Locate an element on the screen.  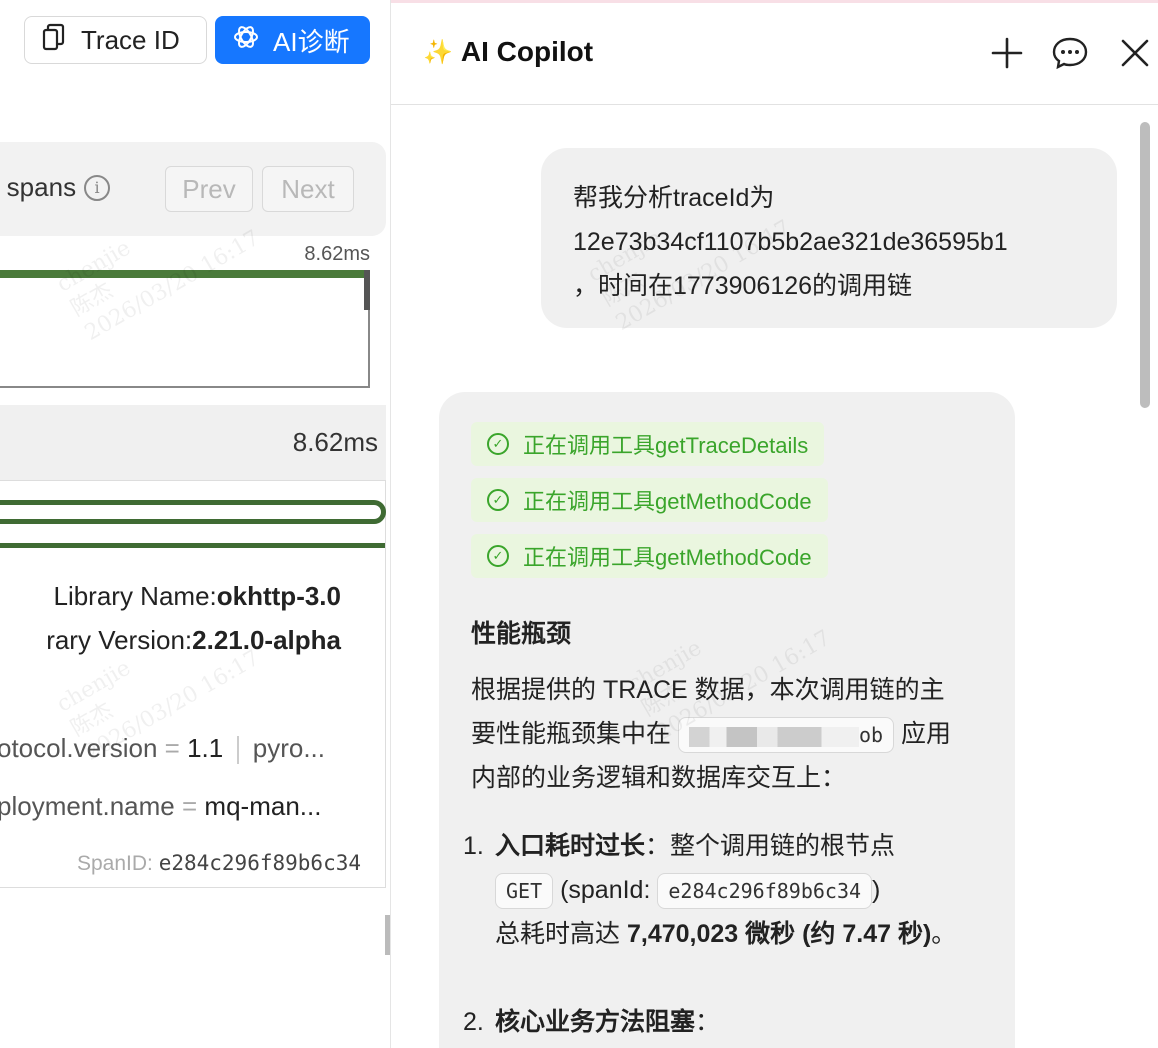
info-icon: i is located at coordinates (97, 187).